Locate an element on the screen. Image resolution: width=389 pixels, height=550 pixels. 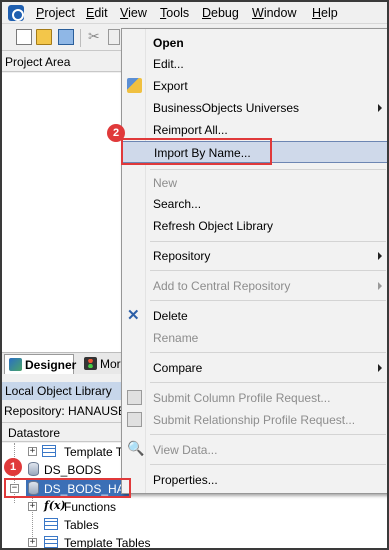
copy-icon is located at coordinates (114, 37).